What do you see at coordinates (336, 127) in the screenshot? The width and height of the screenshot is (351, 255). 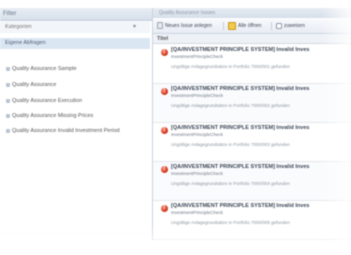 I see `edge-fade-right` at bounding box center [336, 127].